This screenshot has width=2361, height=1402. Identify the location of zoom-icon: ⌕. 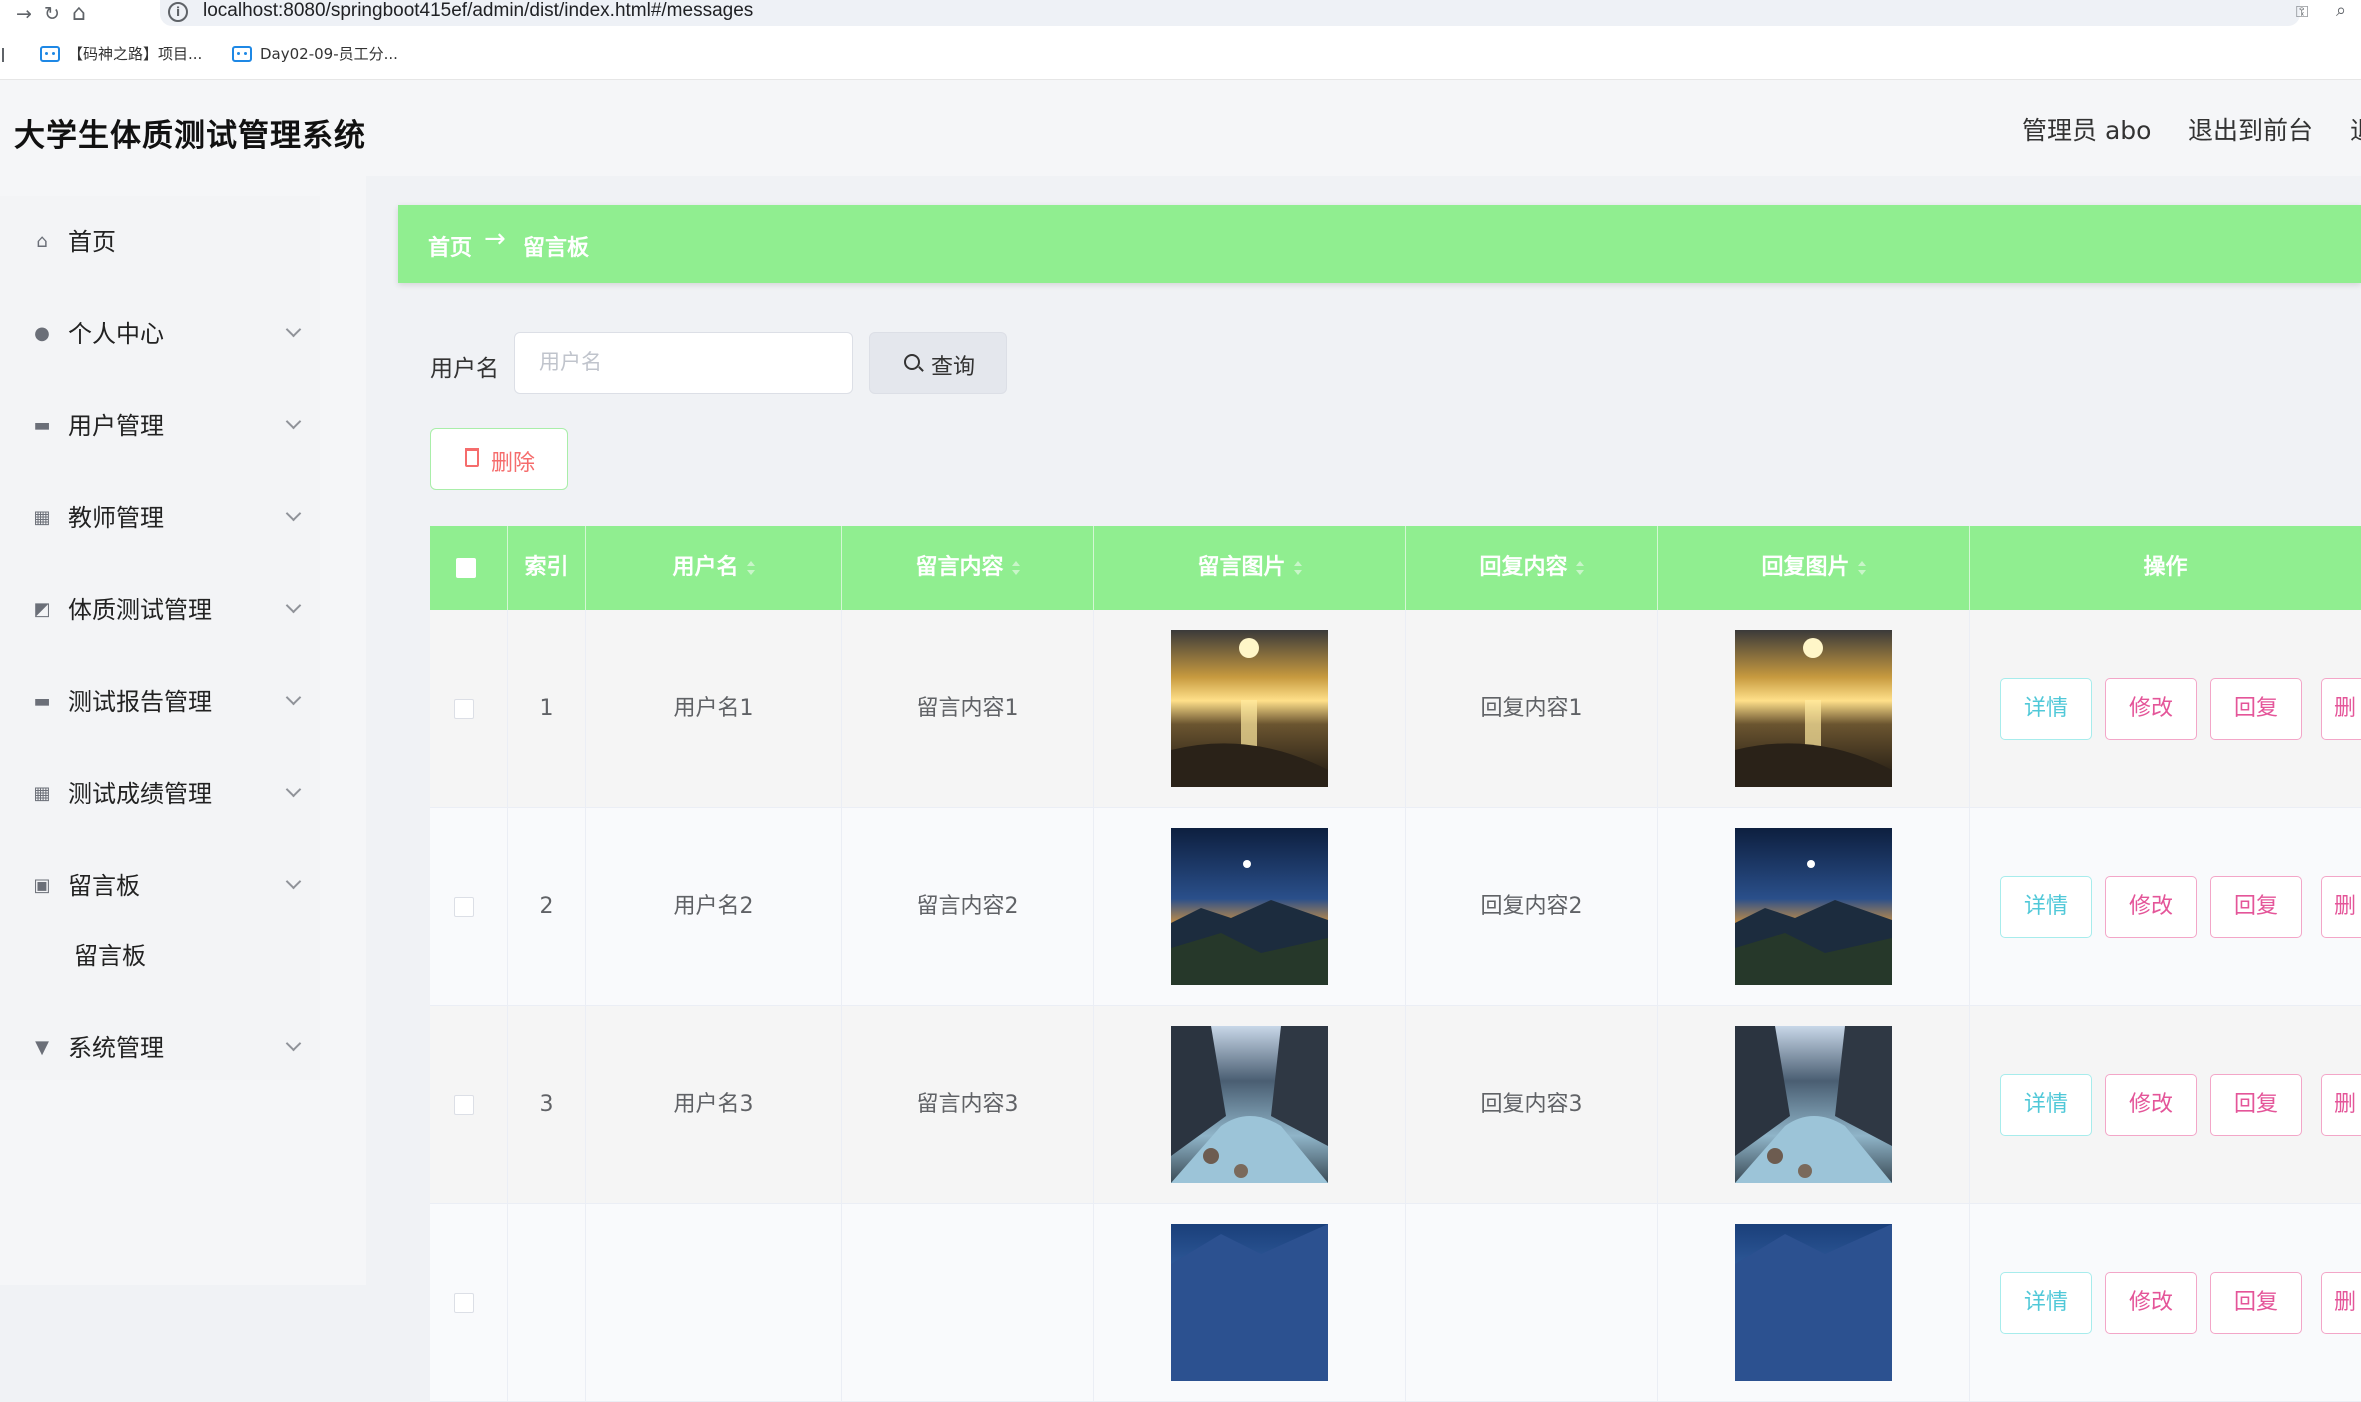
(2341, 10).